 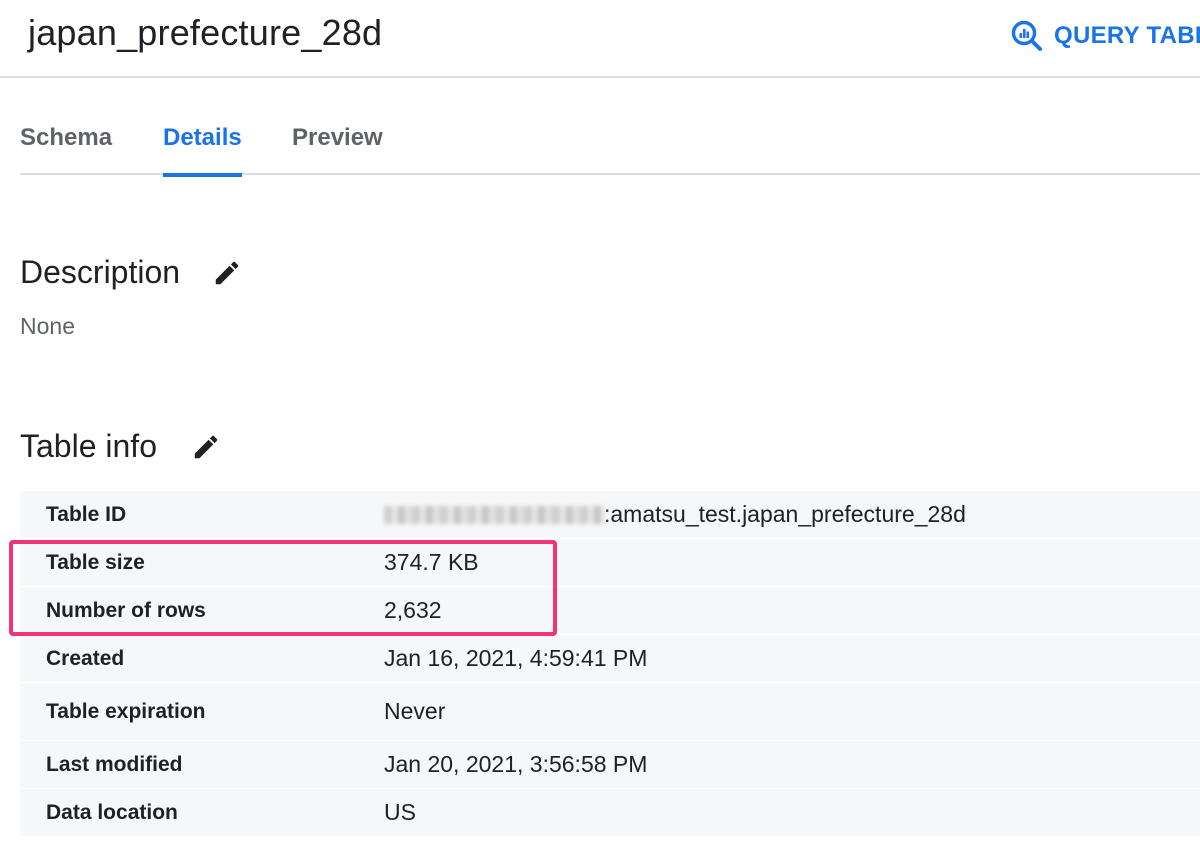 I want to click on table-info-row-data-location: Data location US, so click(x=610, y=813).